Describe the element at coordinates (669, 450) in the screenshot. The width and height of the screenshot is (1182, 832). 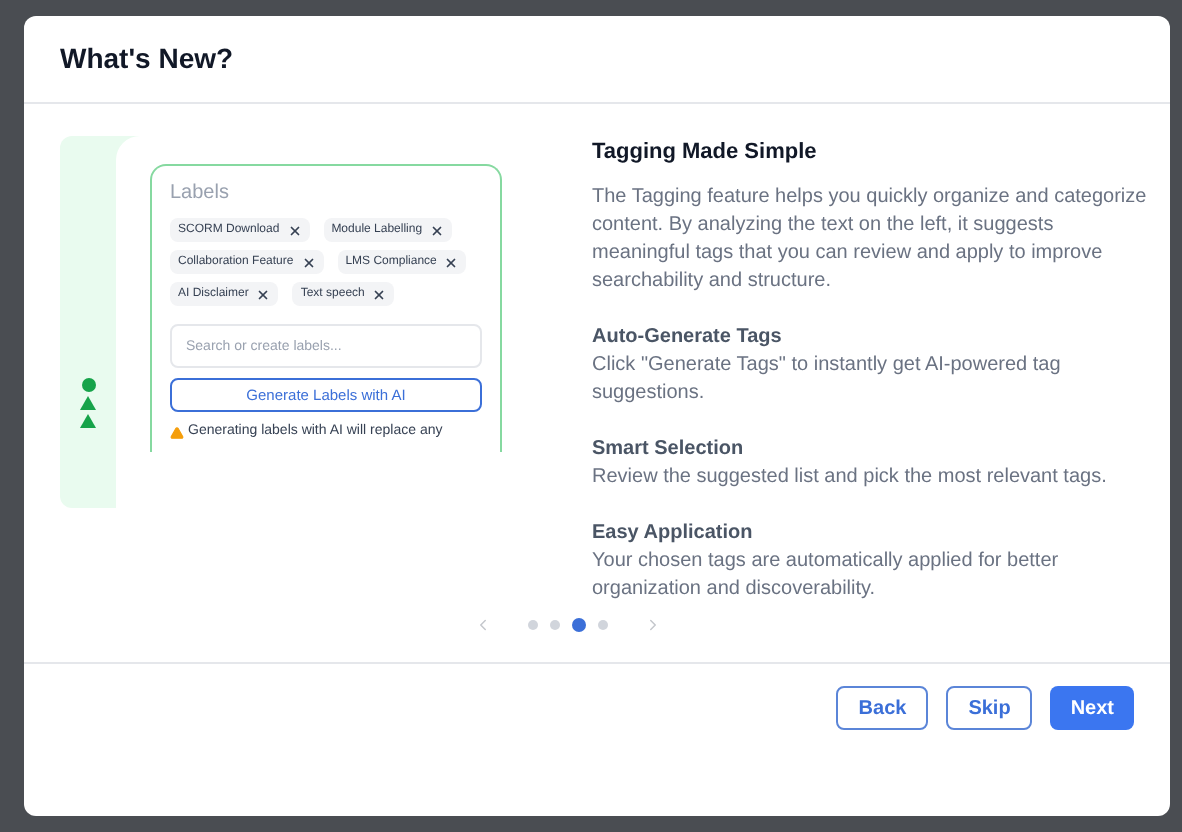
I see `section-heading: Smart Selection` at that location.